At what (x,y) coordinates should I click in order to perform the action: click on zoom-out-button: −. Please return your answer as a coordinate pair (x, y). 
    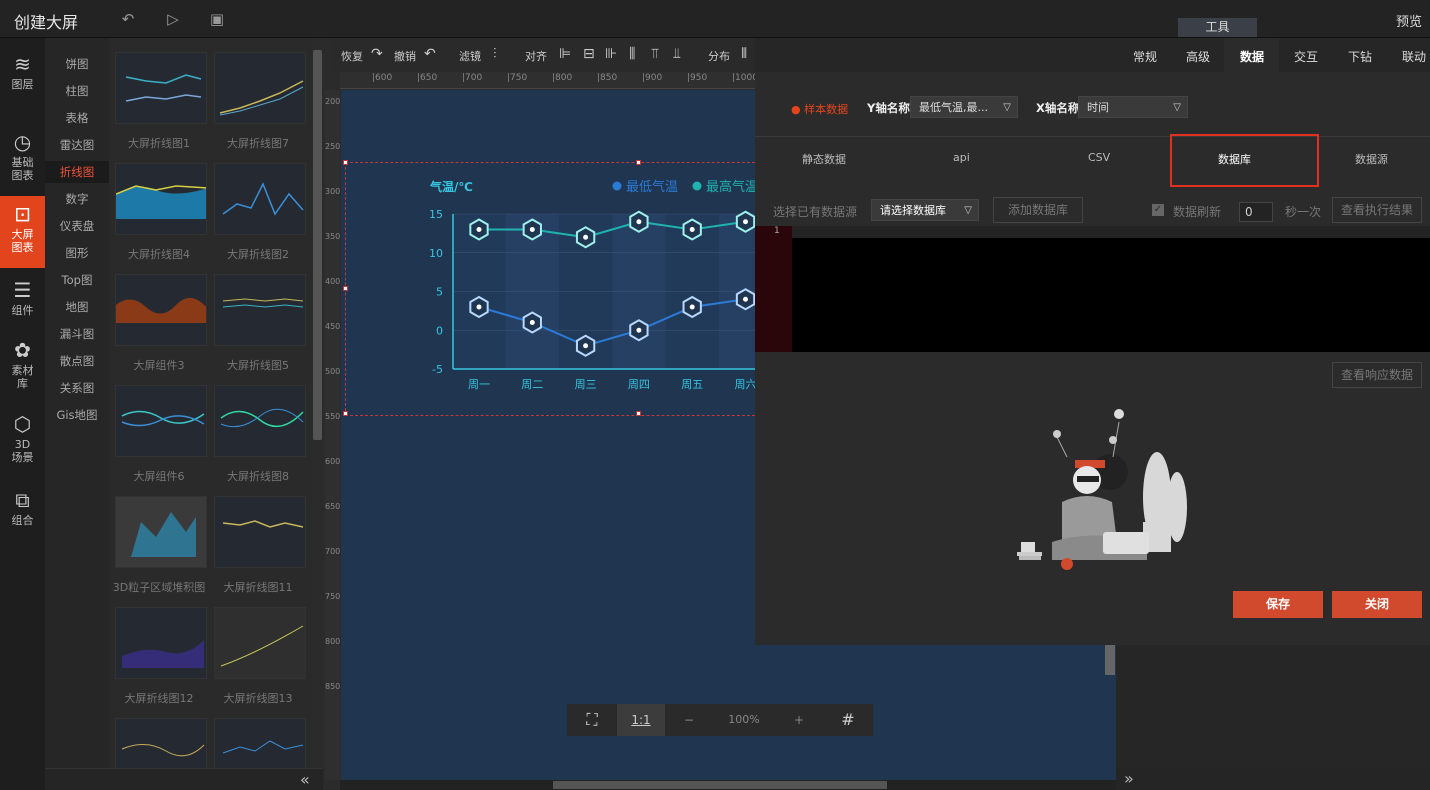
    Looking at the image, I should click on (689, 720).